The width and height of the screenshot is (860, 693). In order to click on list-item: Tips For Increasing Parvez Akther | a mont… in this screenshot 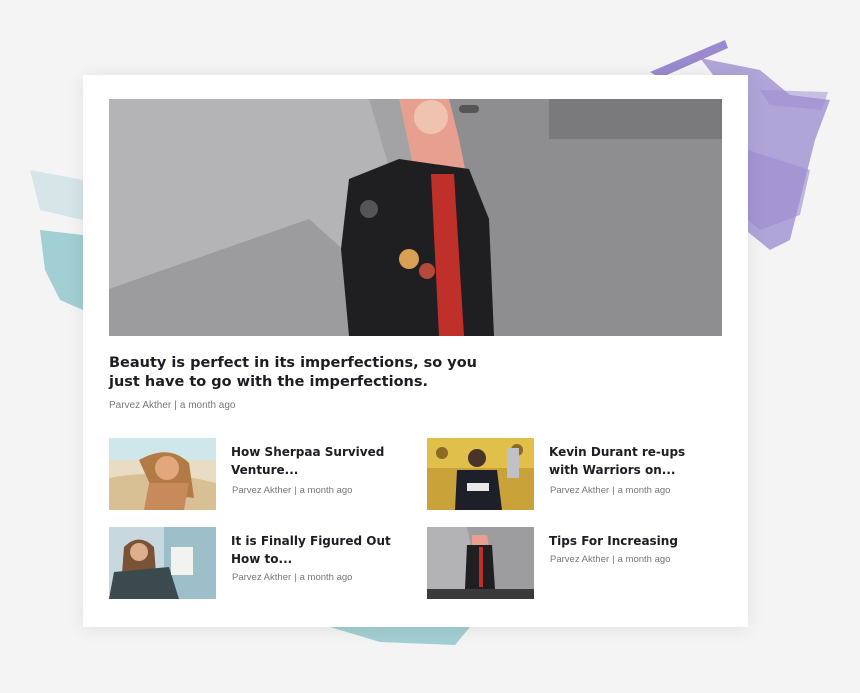, I will do `click(577, 563)`.